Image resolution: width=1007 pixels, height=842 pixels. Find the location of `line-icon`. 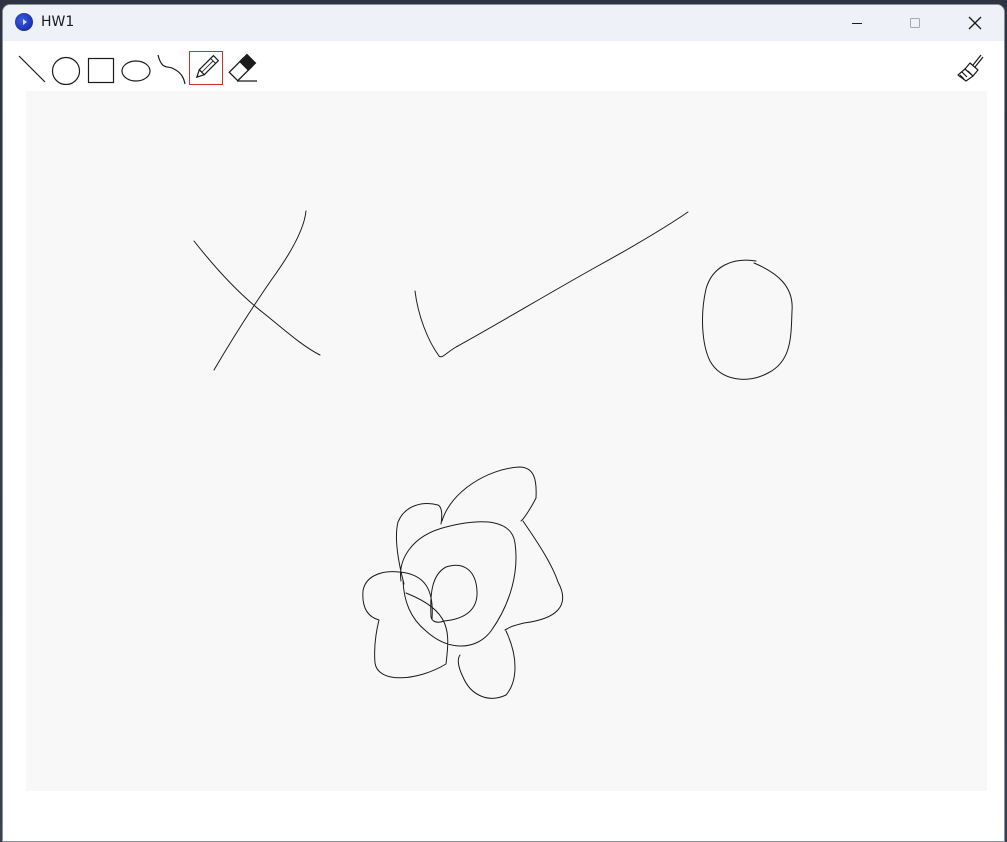

line-icon is located at coordinates (32, 69).